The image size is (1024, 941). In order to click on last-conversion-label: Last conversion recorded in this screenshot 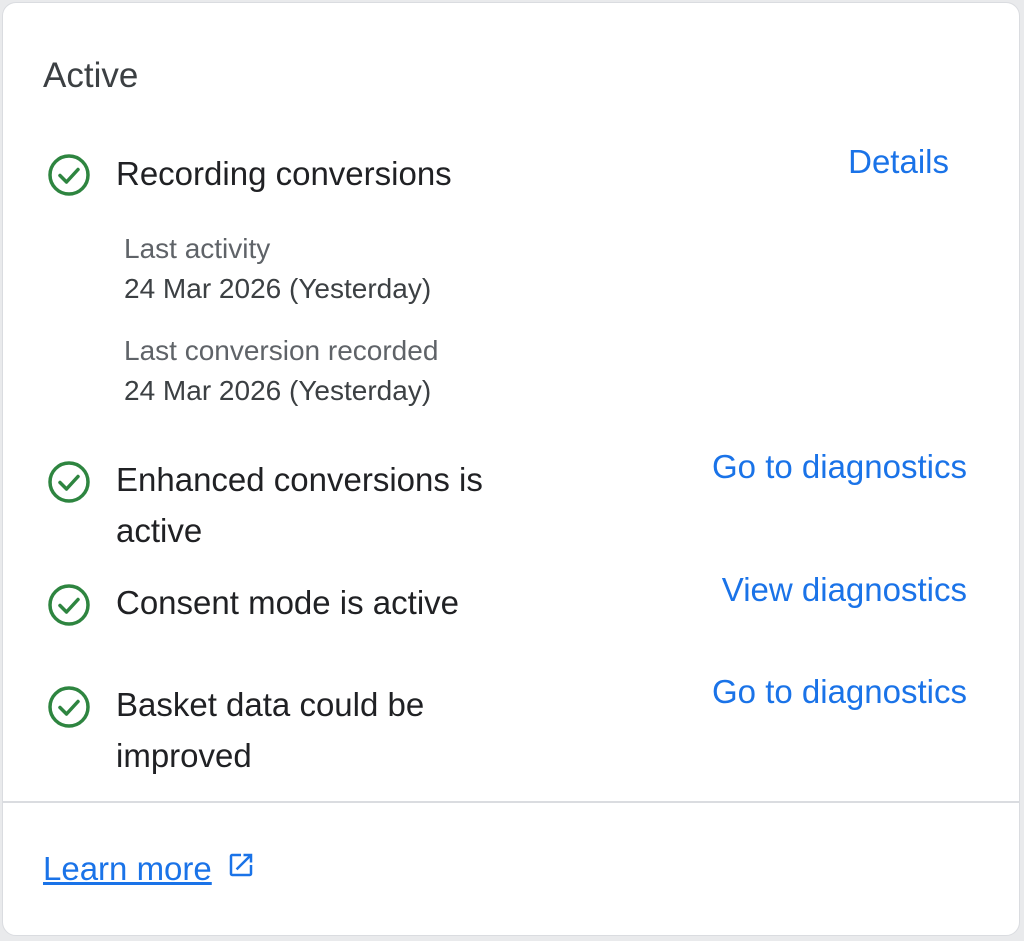, I will do `click(281, 350)`.